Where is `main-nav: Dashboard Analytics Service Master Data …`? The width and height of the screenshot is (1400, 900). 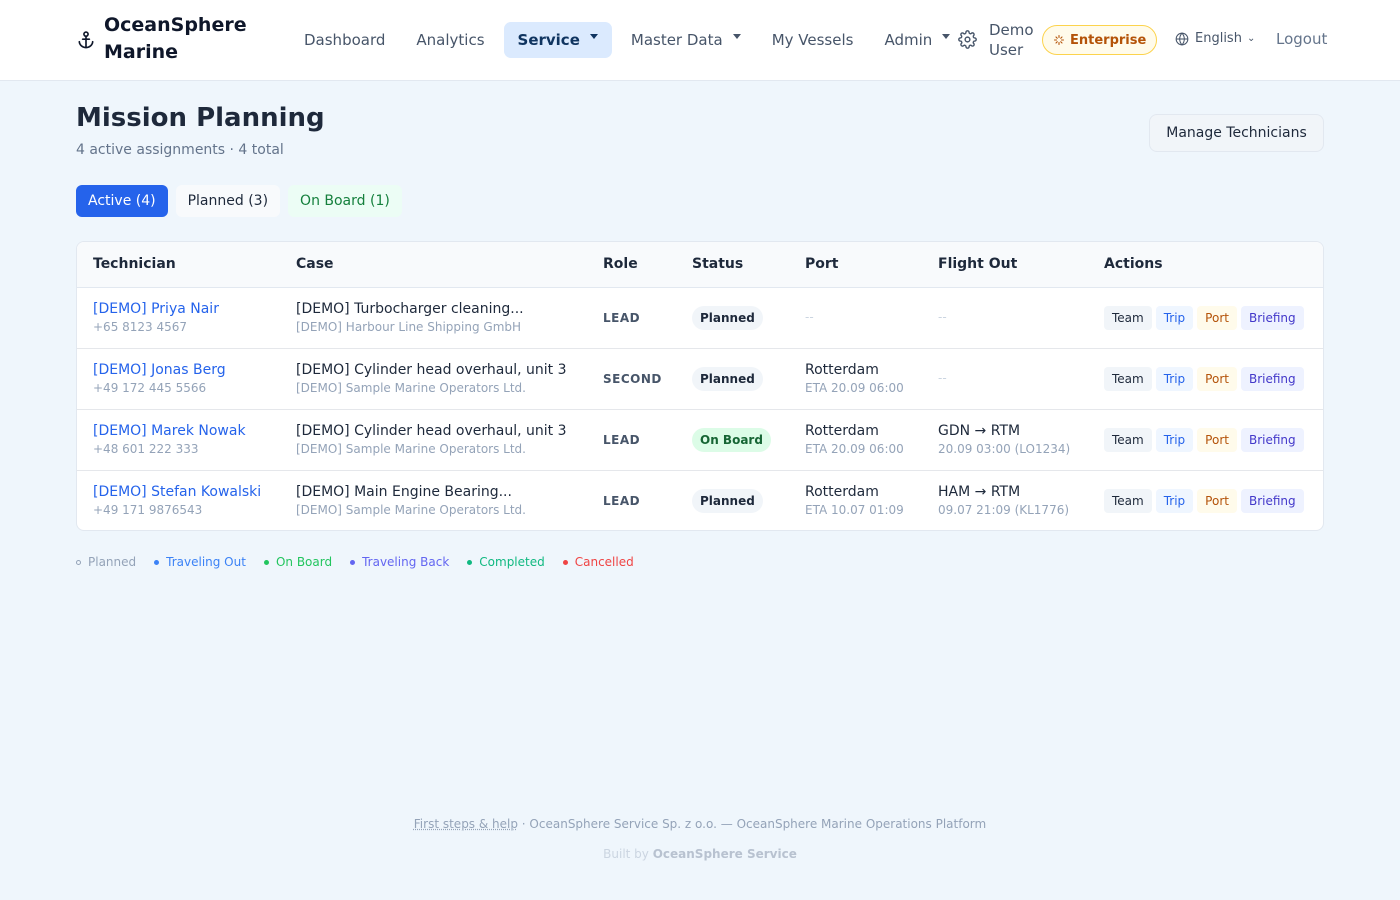 main-nav: Dashboard Analytics Service Master Data … is located at coordinates (630, 40).